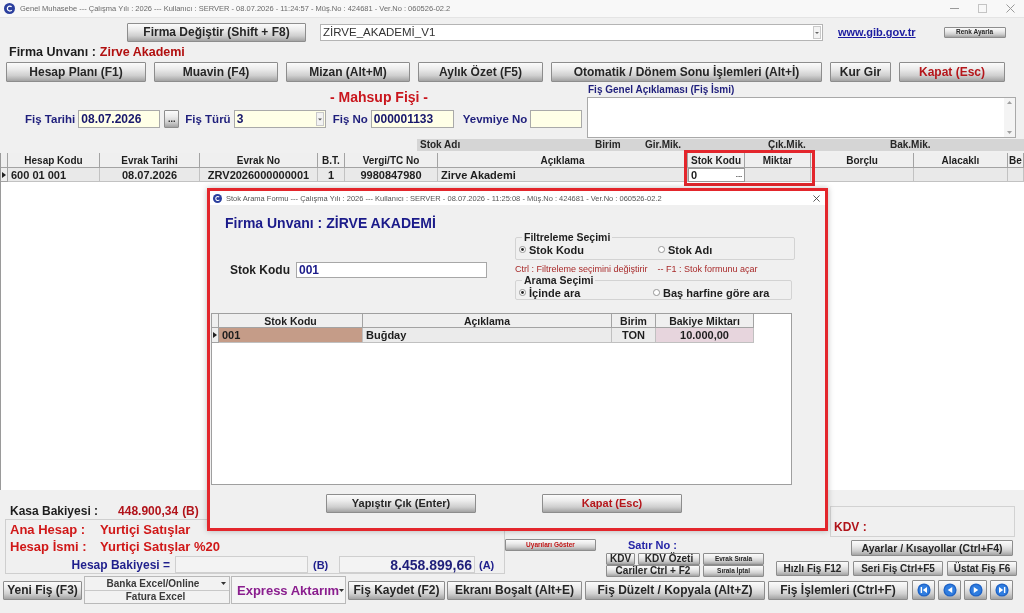 Image resolution: width=1024 pixels, height=613 pixels. I want to click on field-label: Fiş Türü, so click(208, 119).